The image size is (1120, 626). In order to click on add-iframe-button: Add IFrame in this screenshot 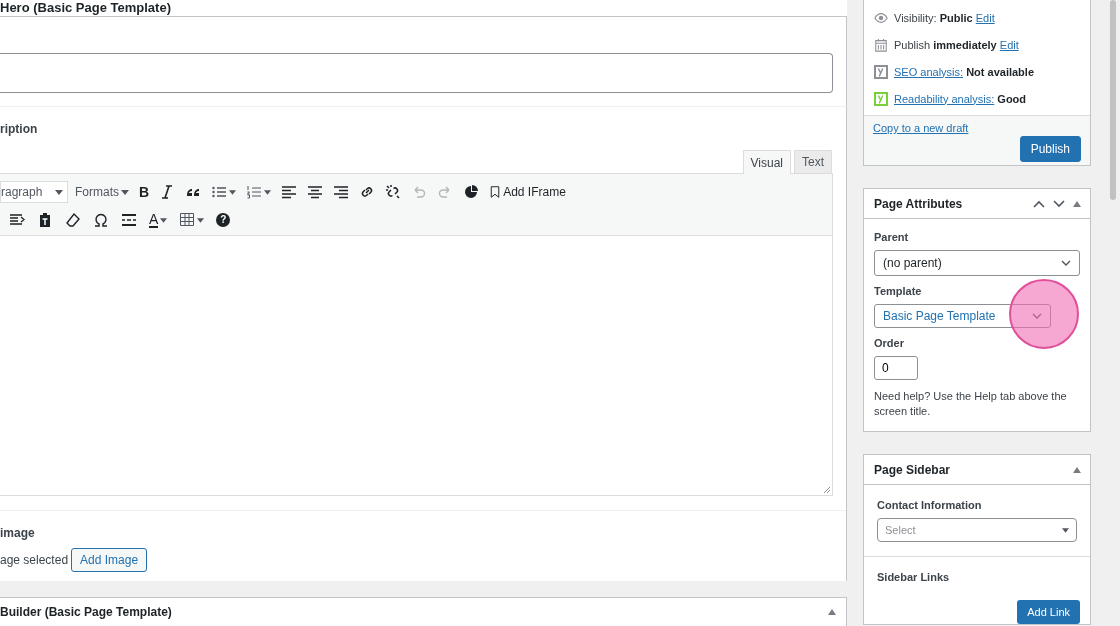, I will do `click(527, 192)`.